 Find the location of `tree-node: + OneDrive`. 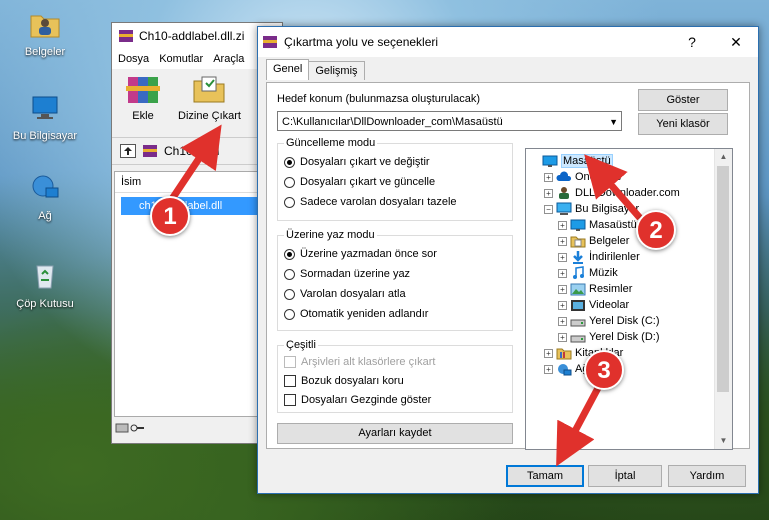

tree-node: + OneDrive is located at coordinates (582, 177).